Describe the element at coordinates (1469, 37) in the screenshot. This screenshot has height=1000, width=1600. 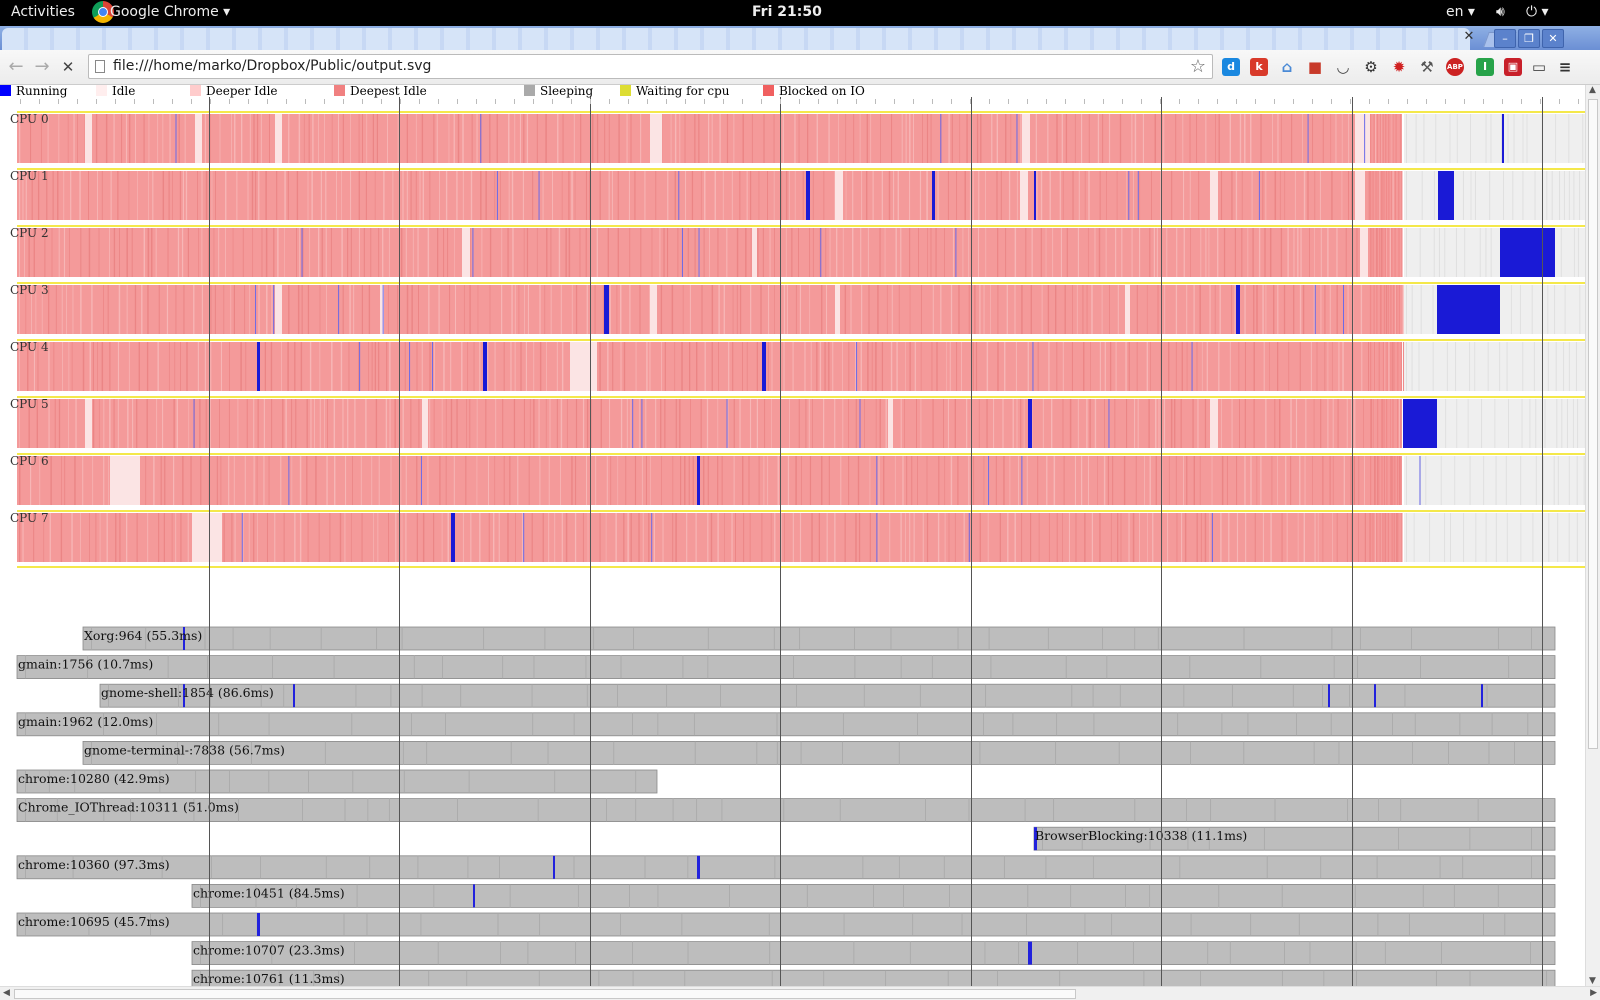
I see `tab-close-icon: ✕` at that location.